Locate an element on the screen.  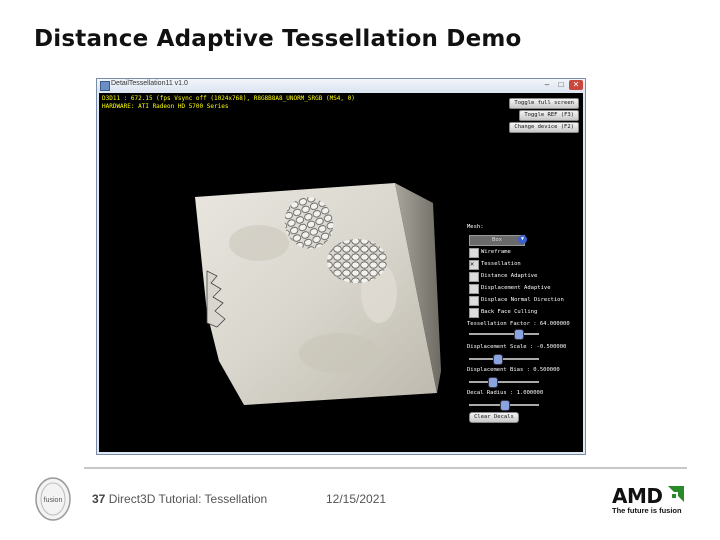
maximize-button: □ is located at coordinates (561, 85).